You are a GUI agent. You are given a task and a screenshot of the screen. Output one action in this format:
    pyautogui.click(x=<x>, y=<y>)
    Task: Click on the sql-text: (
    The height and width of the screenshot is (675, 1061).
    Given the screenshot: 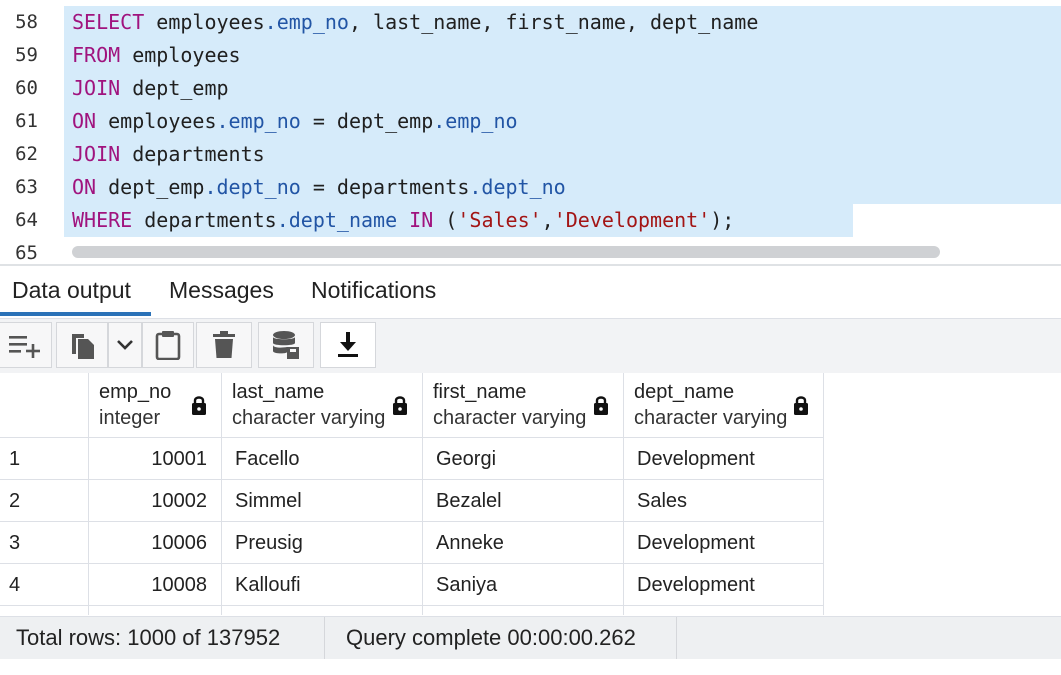 What is the action you would take?
    pyautogui.click(x=445, y=220)
    